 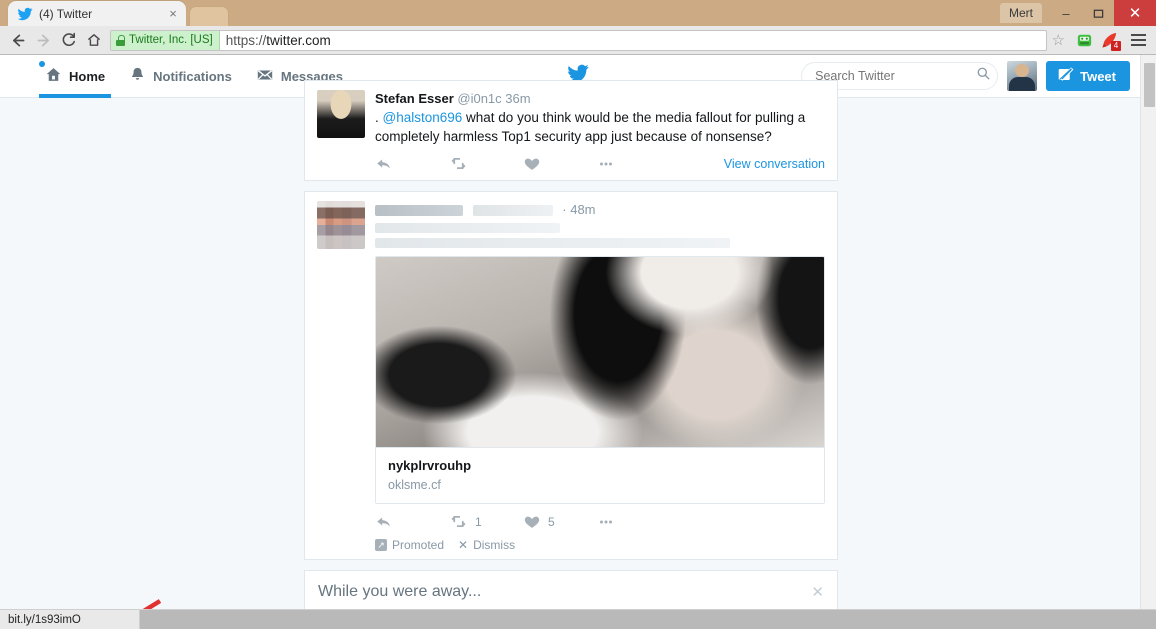 I want to click on blurred-author-name, so click(x=419, y=211).